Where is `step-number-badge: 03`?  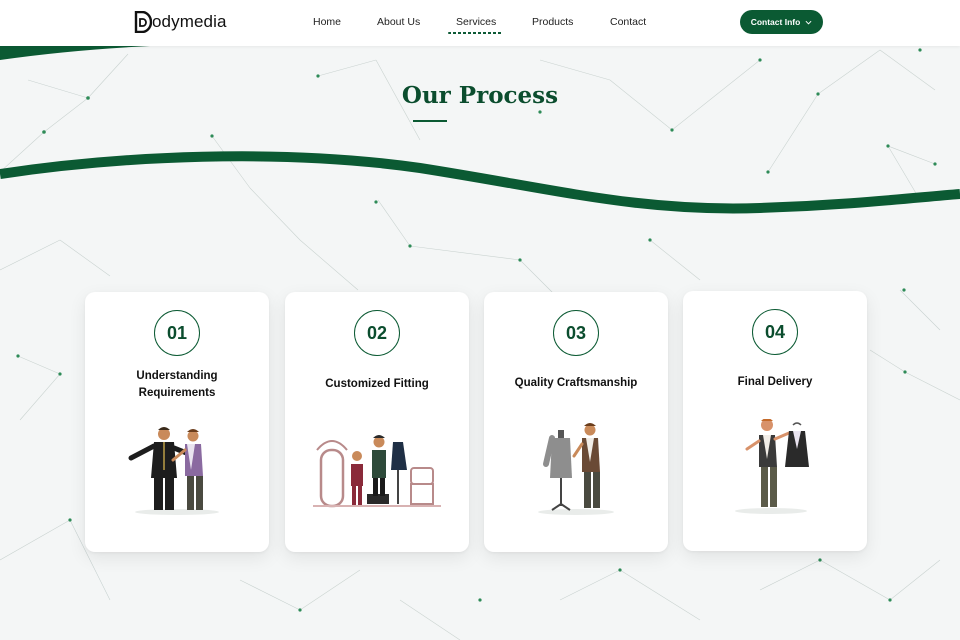 step-number-badge: 03 is located at coordinates (576, 333).